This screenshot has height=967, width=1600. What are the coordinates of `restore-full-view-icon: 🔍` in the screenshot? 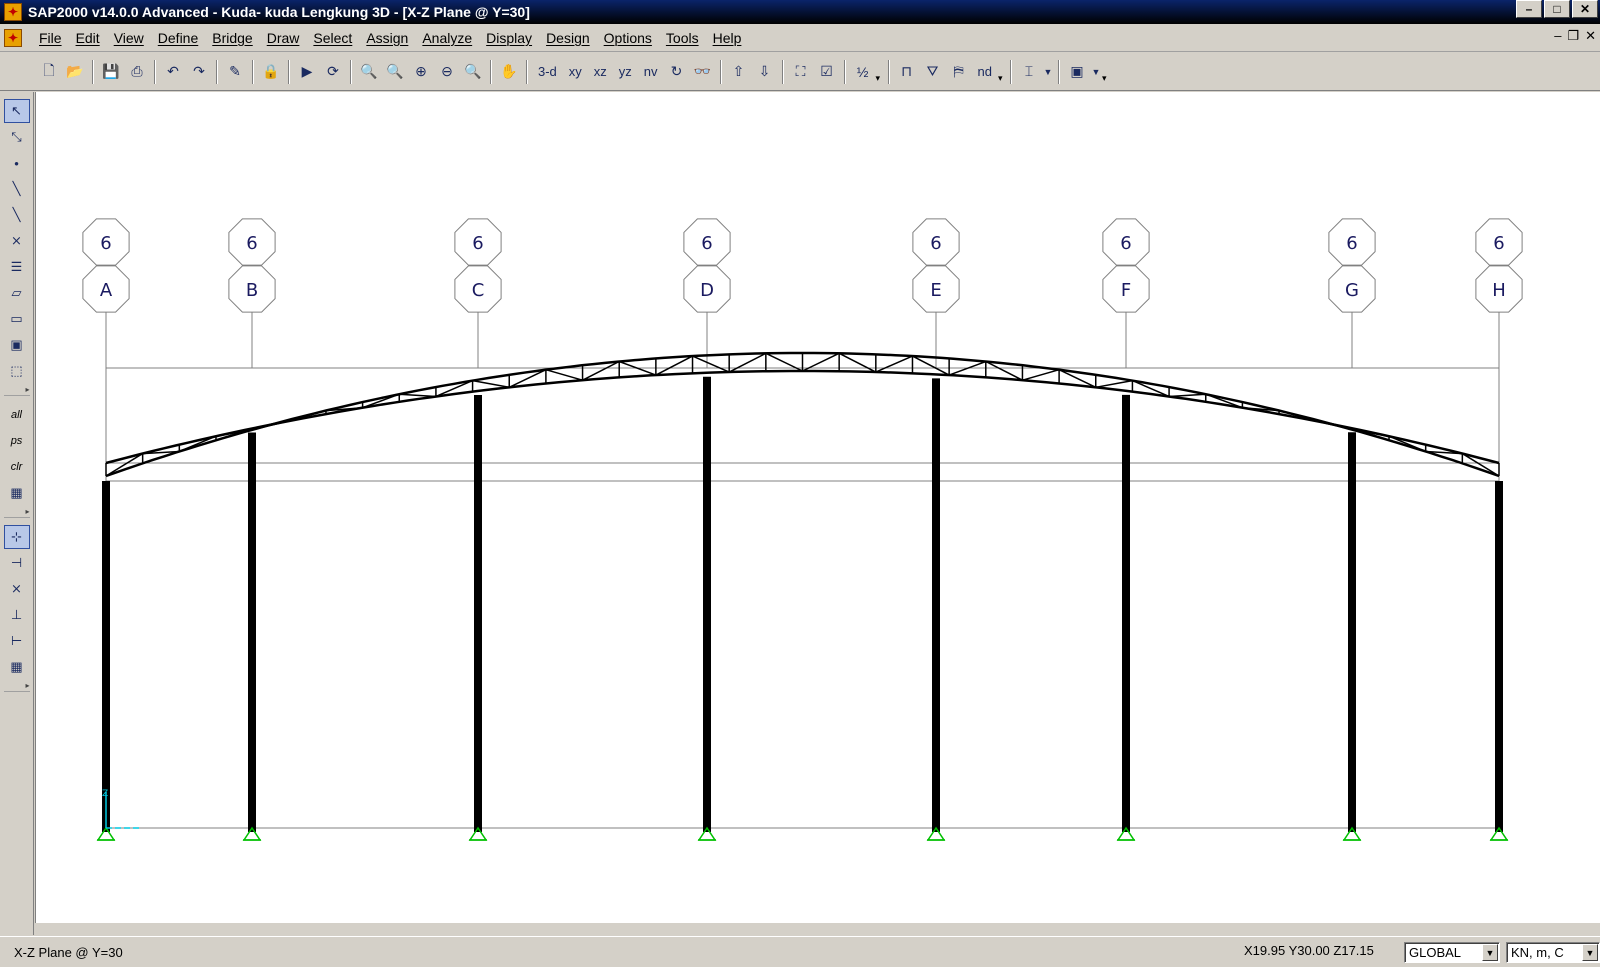 It's located at (395, 72).